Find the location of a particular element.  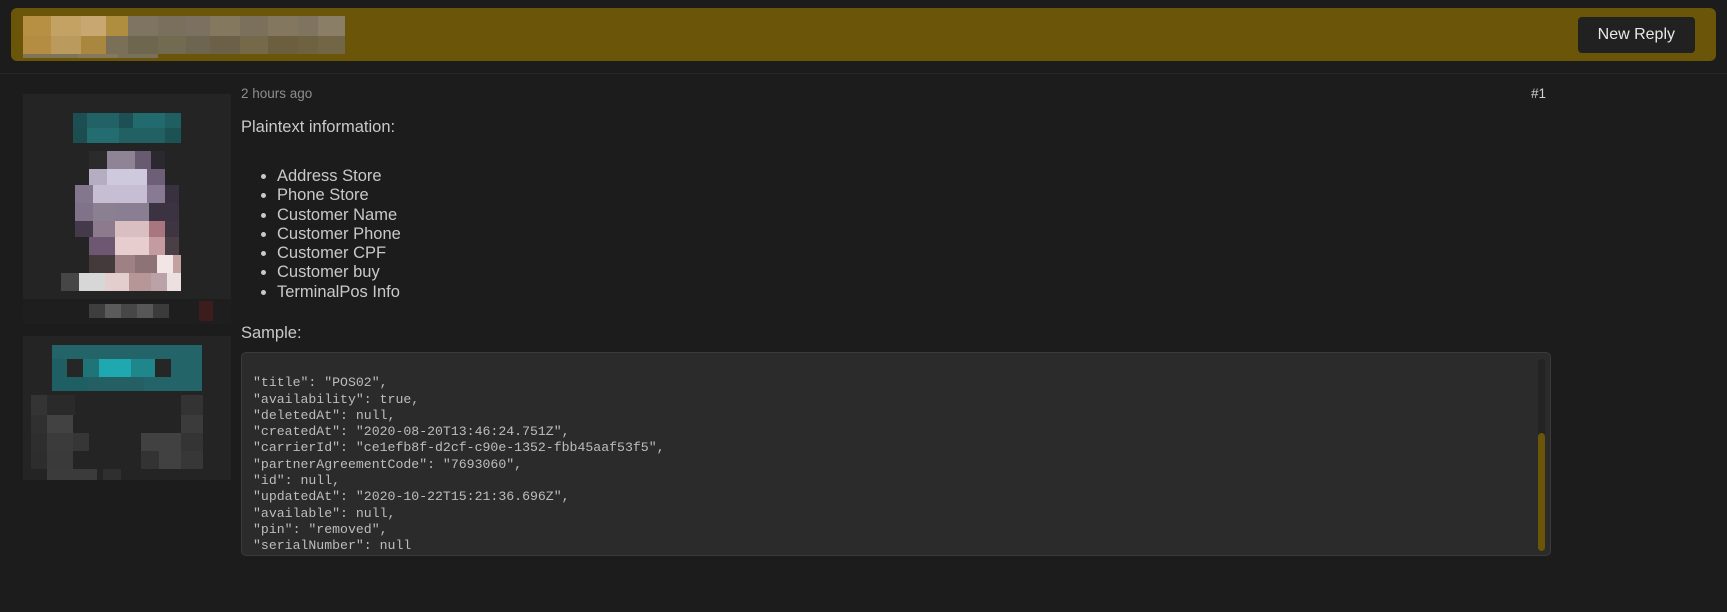

list-item: Address Store is located at coordinates (914, 176).